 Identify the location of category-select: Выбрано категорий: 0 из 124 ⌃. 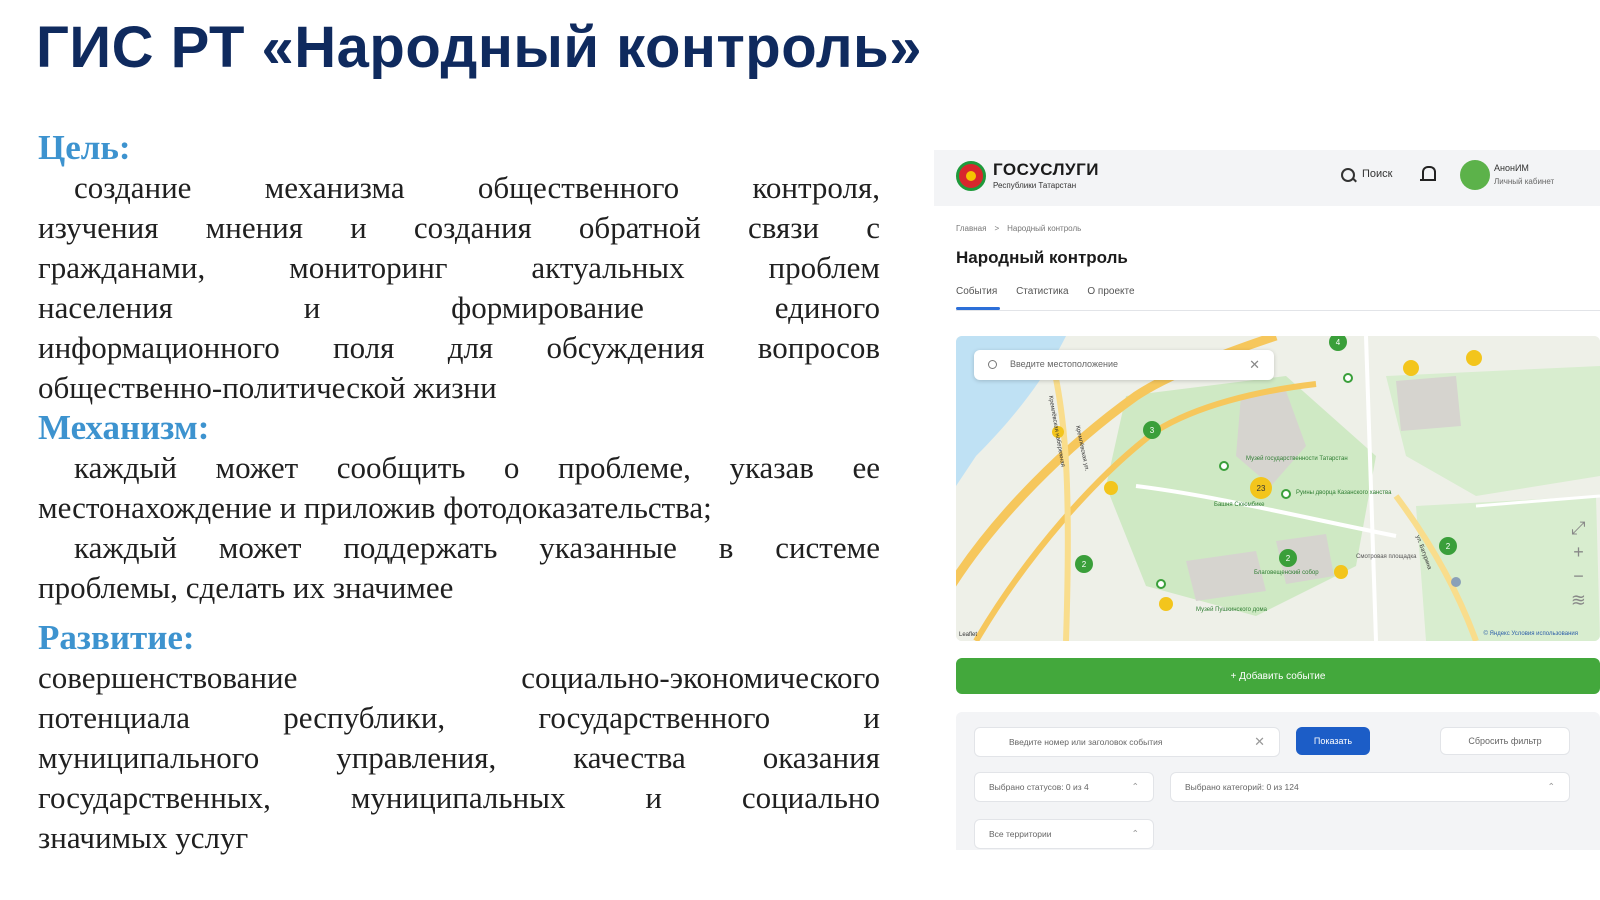
(1370, 787).